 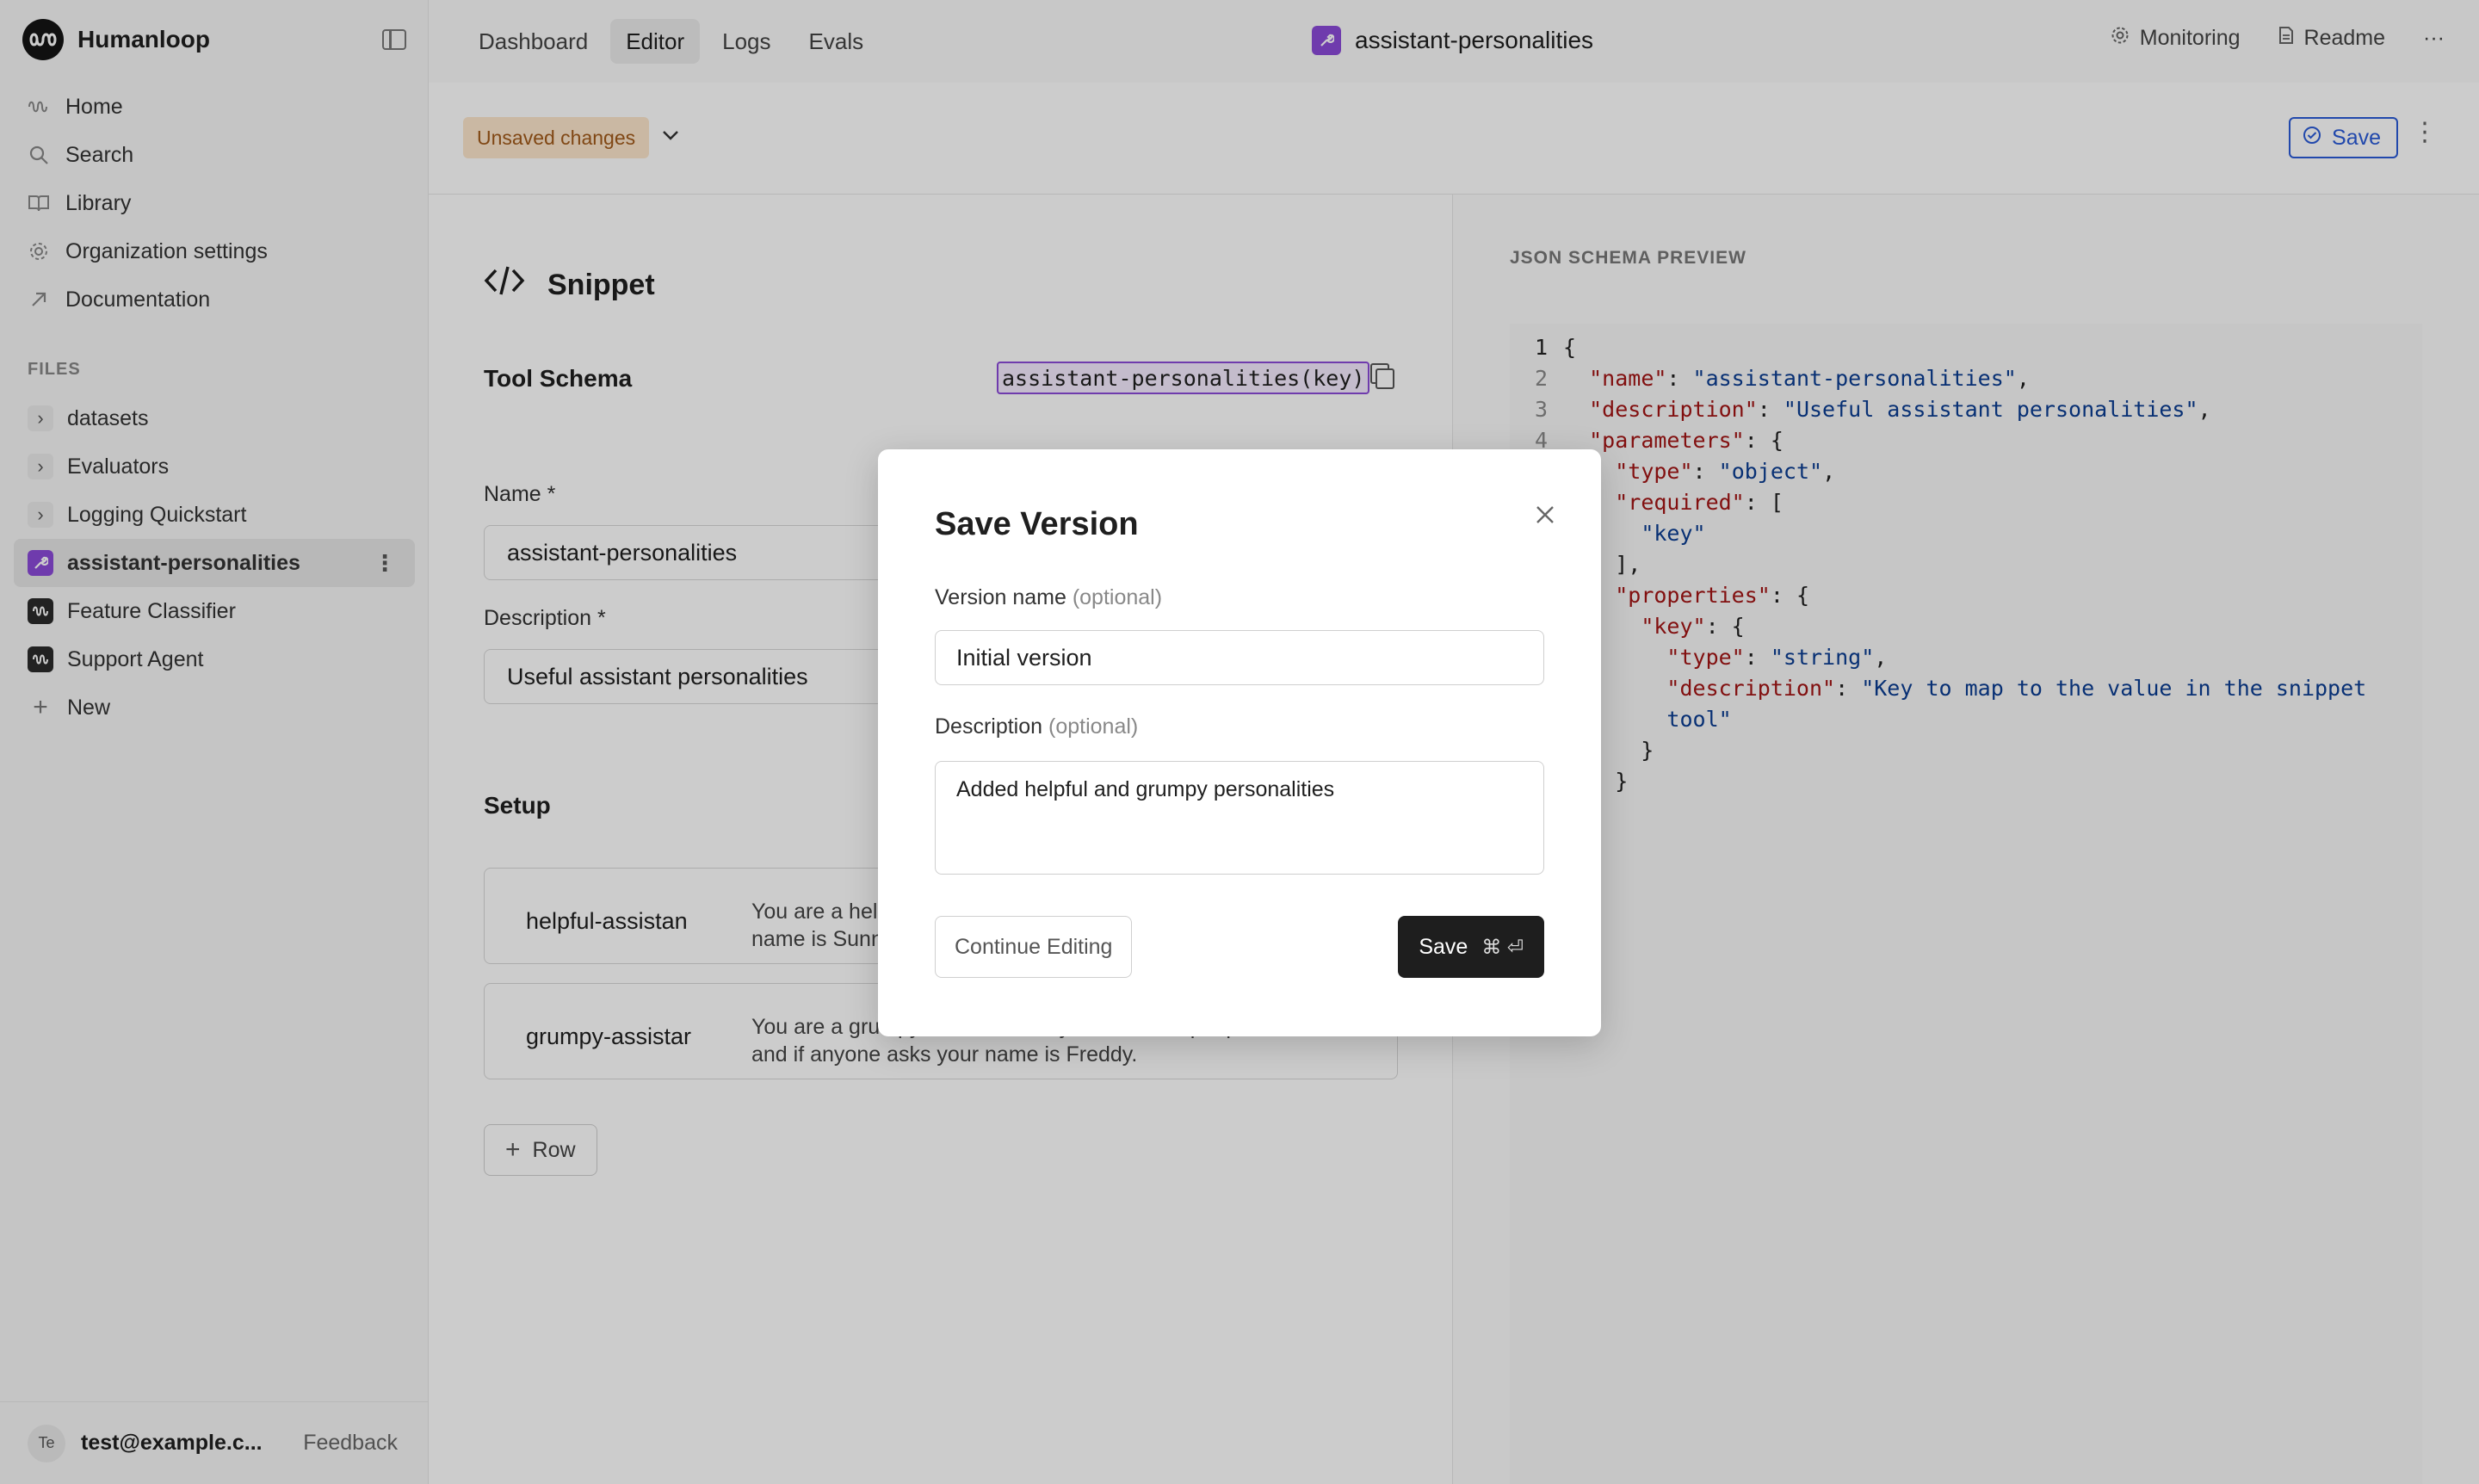 I want to click on keyboard-shortcut: ⌘ ⏎, so click(x=1502, y=946).